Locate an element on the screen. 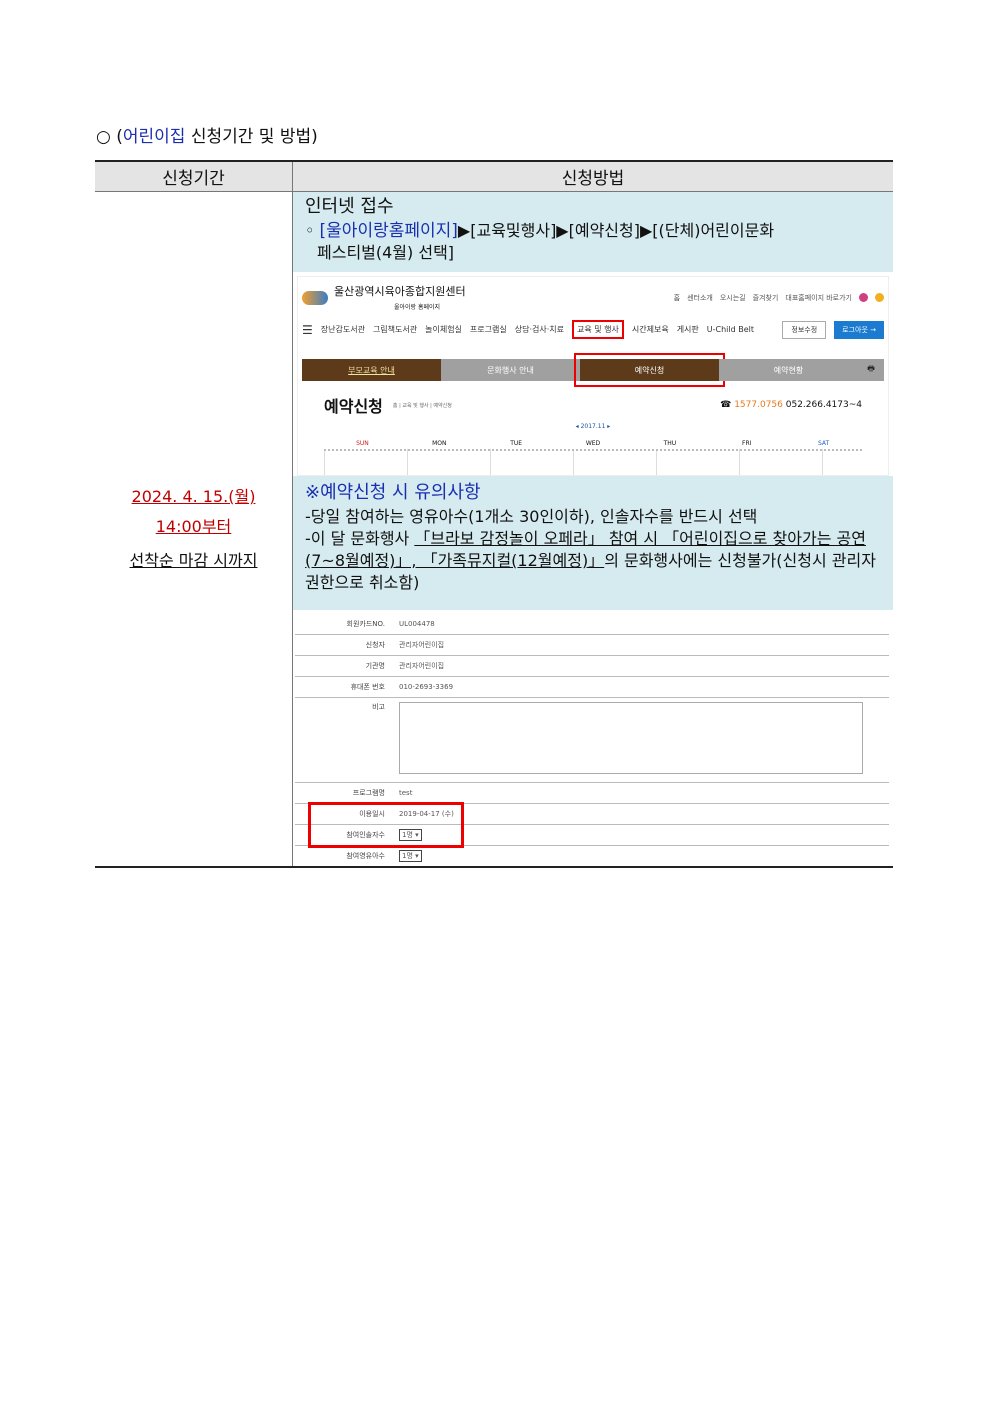 The image size is (992, 1403). value-card-no: UL004478 is located at coordinates (417, 624).